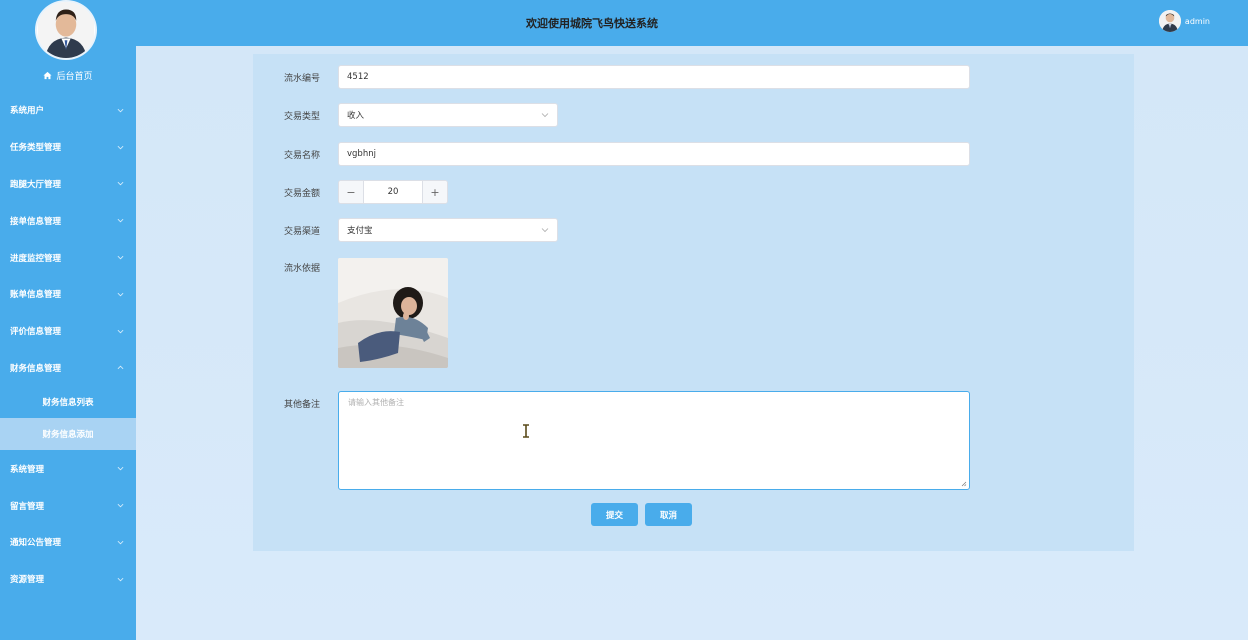 The image size is (1248, 640). What do you see at coordinates (68, 368) in the screenshot?
I see `sidebar-item-finance-info: 财务信息管理` at bounding box center [68, 368].